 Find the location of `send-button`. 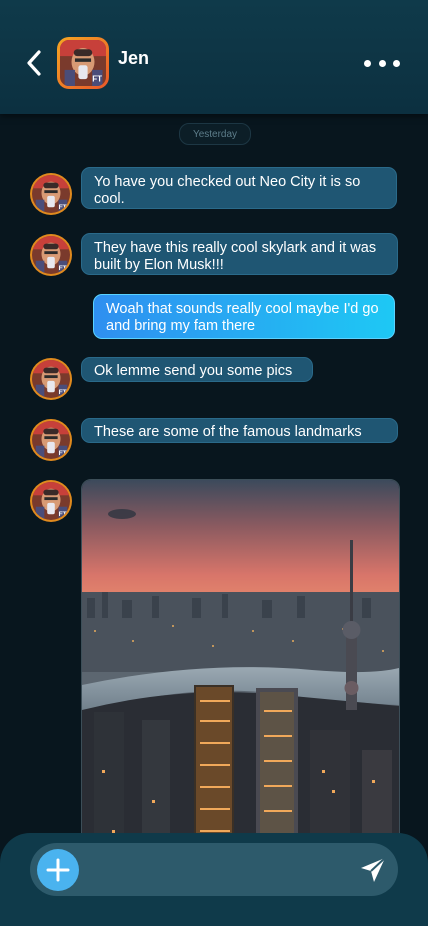

send-button is located at coordinates (373, 870).